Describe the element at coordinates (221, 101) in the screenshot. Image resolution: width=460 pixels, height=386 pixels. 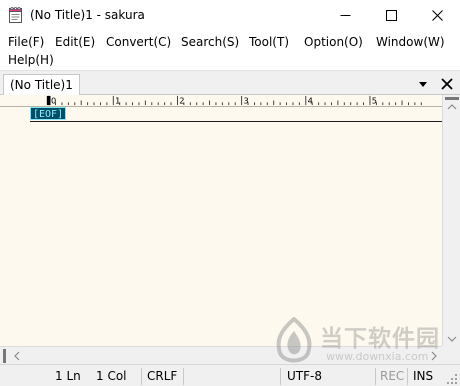
I see `ruler: 012345` at that location.